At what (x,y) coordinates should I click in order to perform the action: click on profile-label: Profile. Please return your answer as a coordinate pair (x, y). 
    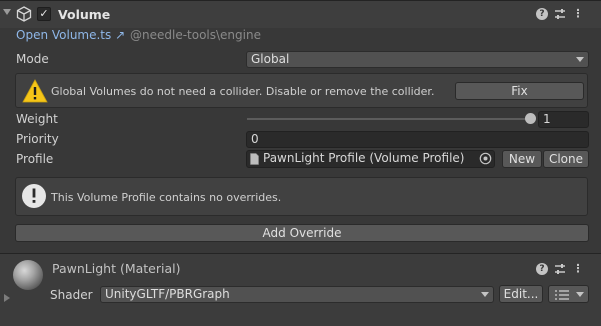
    Looking at the image, I should click on (35, 159).